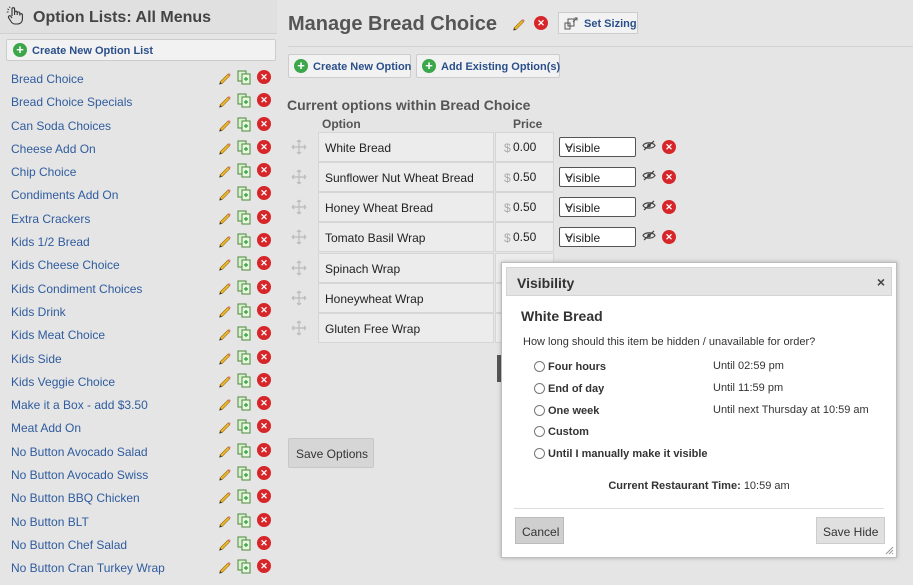 The image size is (913, 585). I want to click on set-sizing-button: Set Sizing, so click(598, 23).